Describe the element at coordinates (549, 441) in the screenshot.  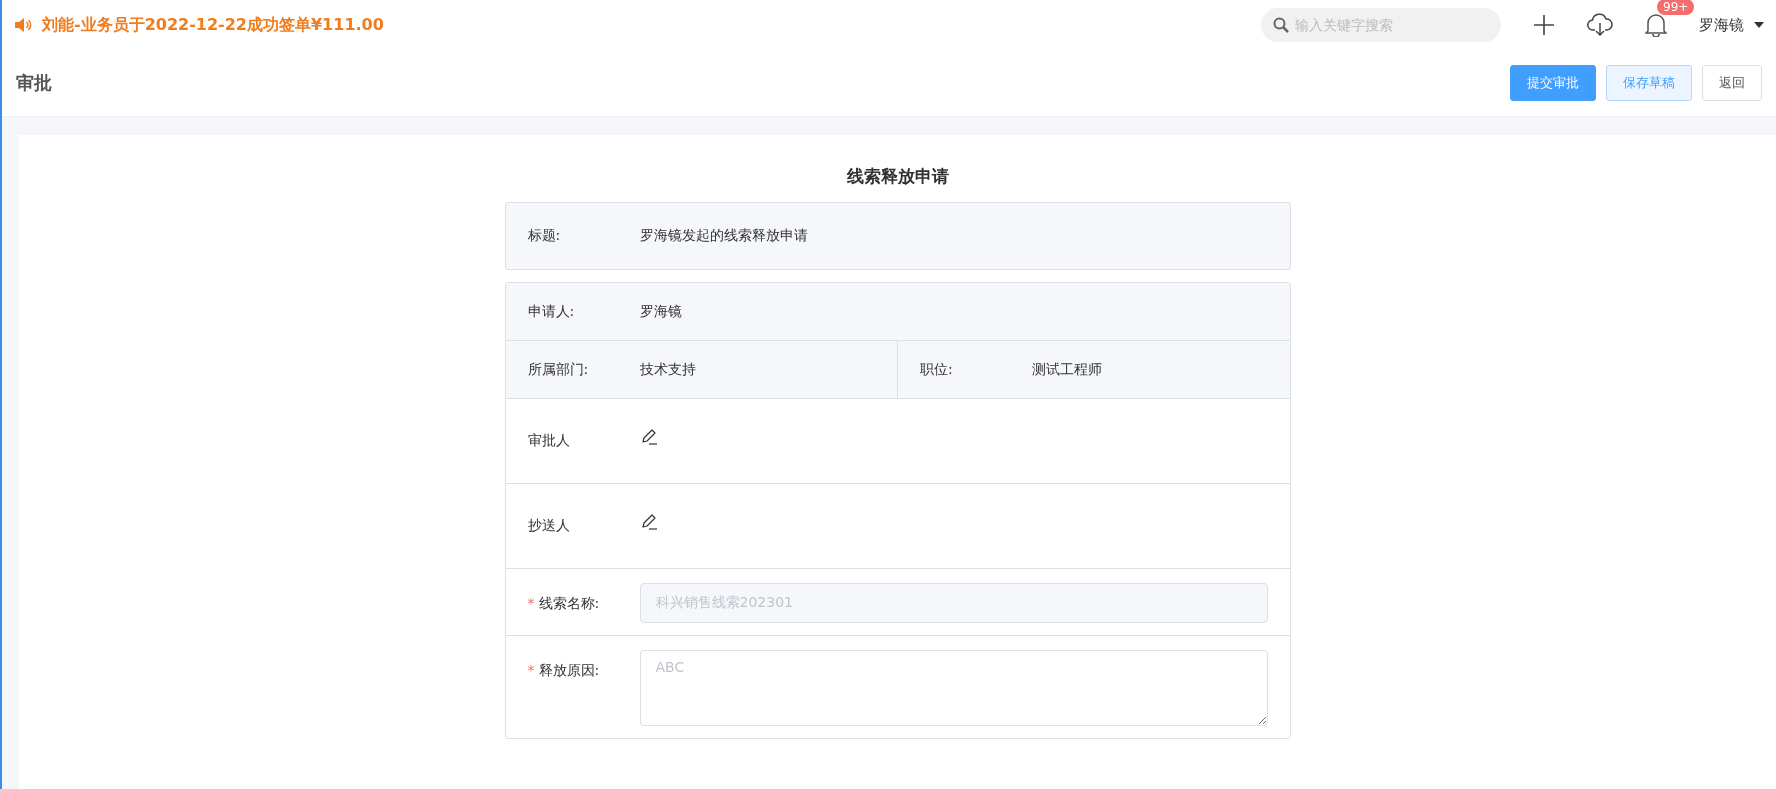
I see `field-label: 审批人` at that location.